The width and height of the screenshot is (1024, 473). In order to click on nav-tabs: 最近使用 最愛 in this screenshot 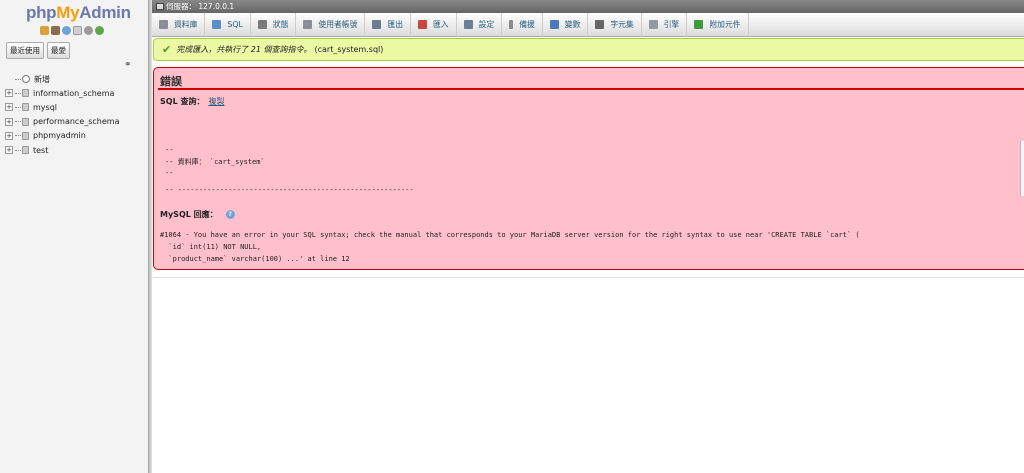, I will do `click(38, 50)`.